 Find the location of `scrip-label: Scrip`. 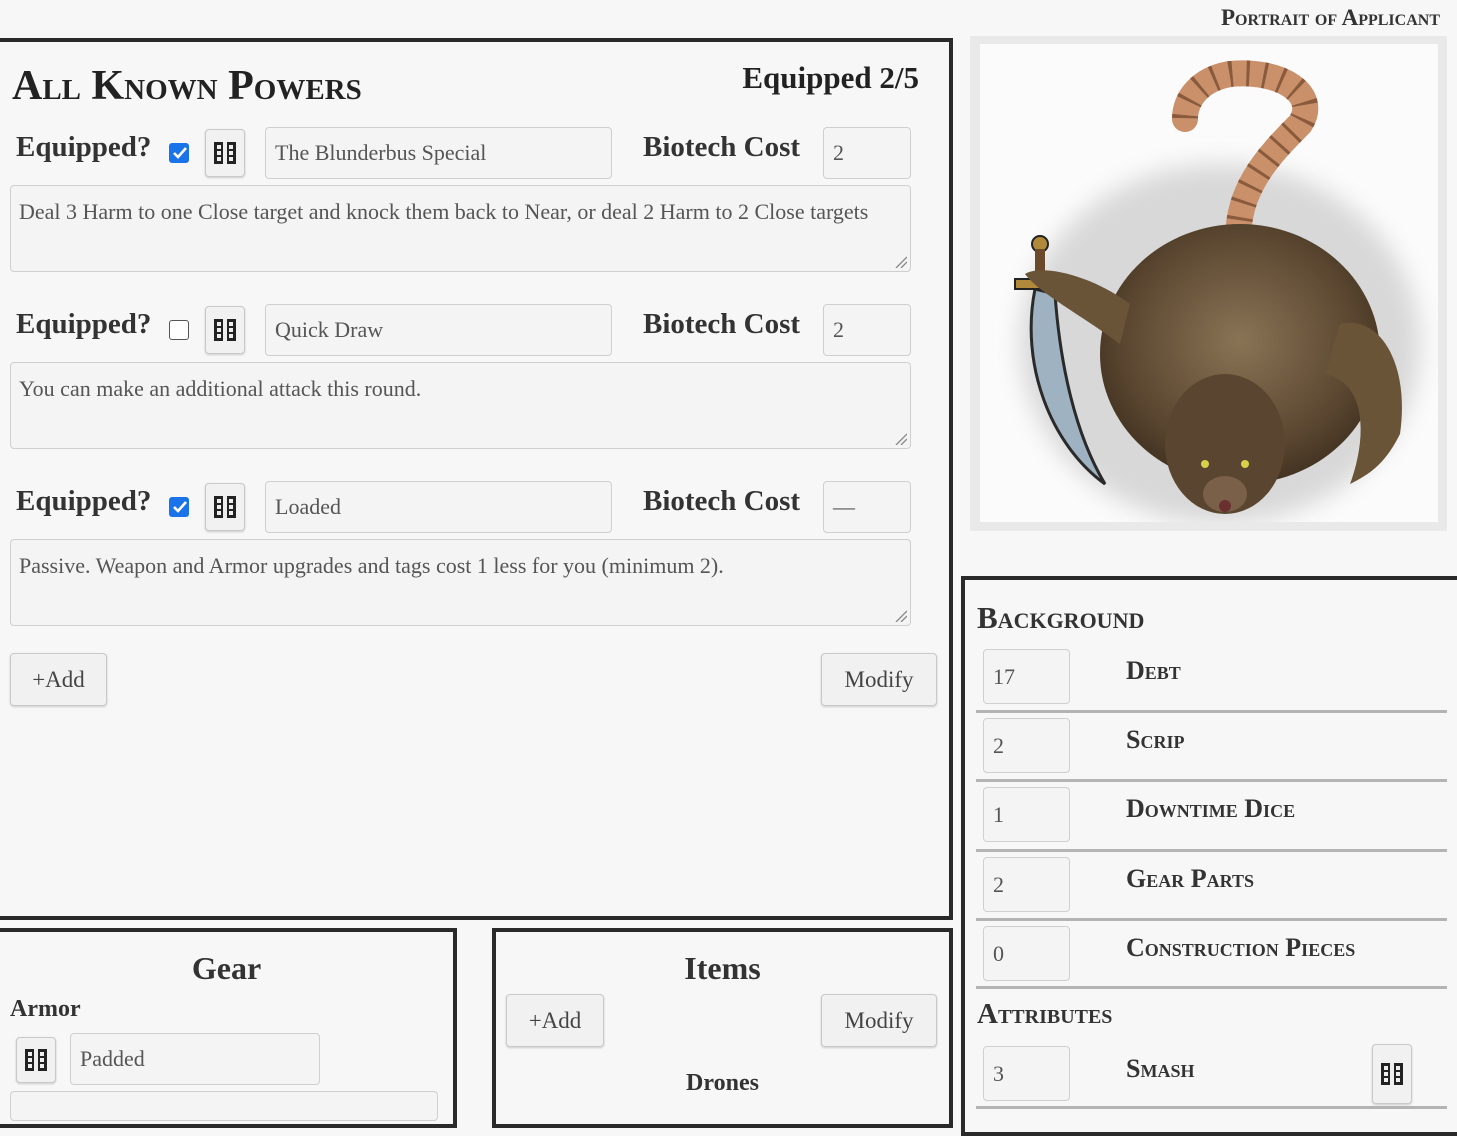

scrip-label: Scrip is located at coordinates (1155, 739).